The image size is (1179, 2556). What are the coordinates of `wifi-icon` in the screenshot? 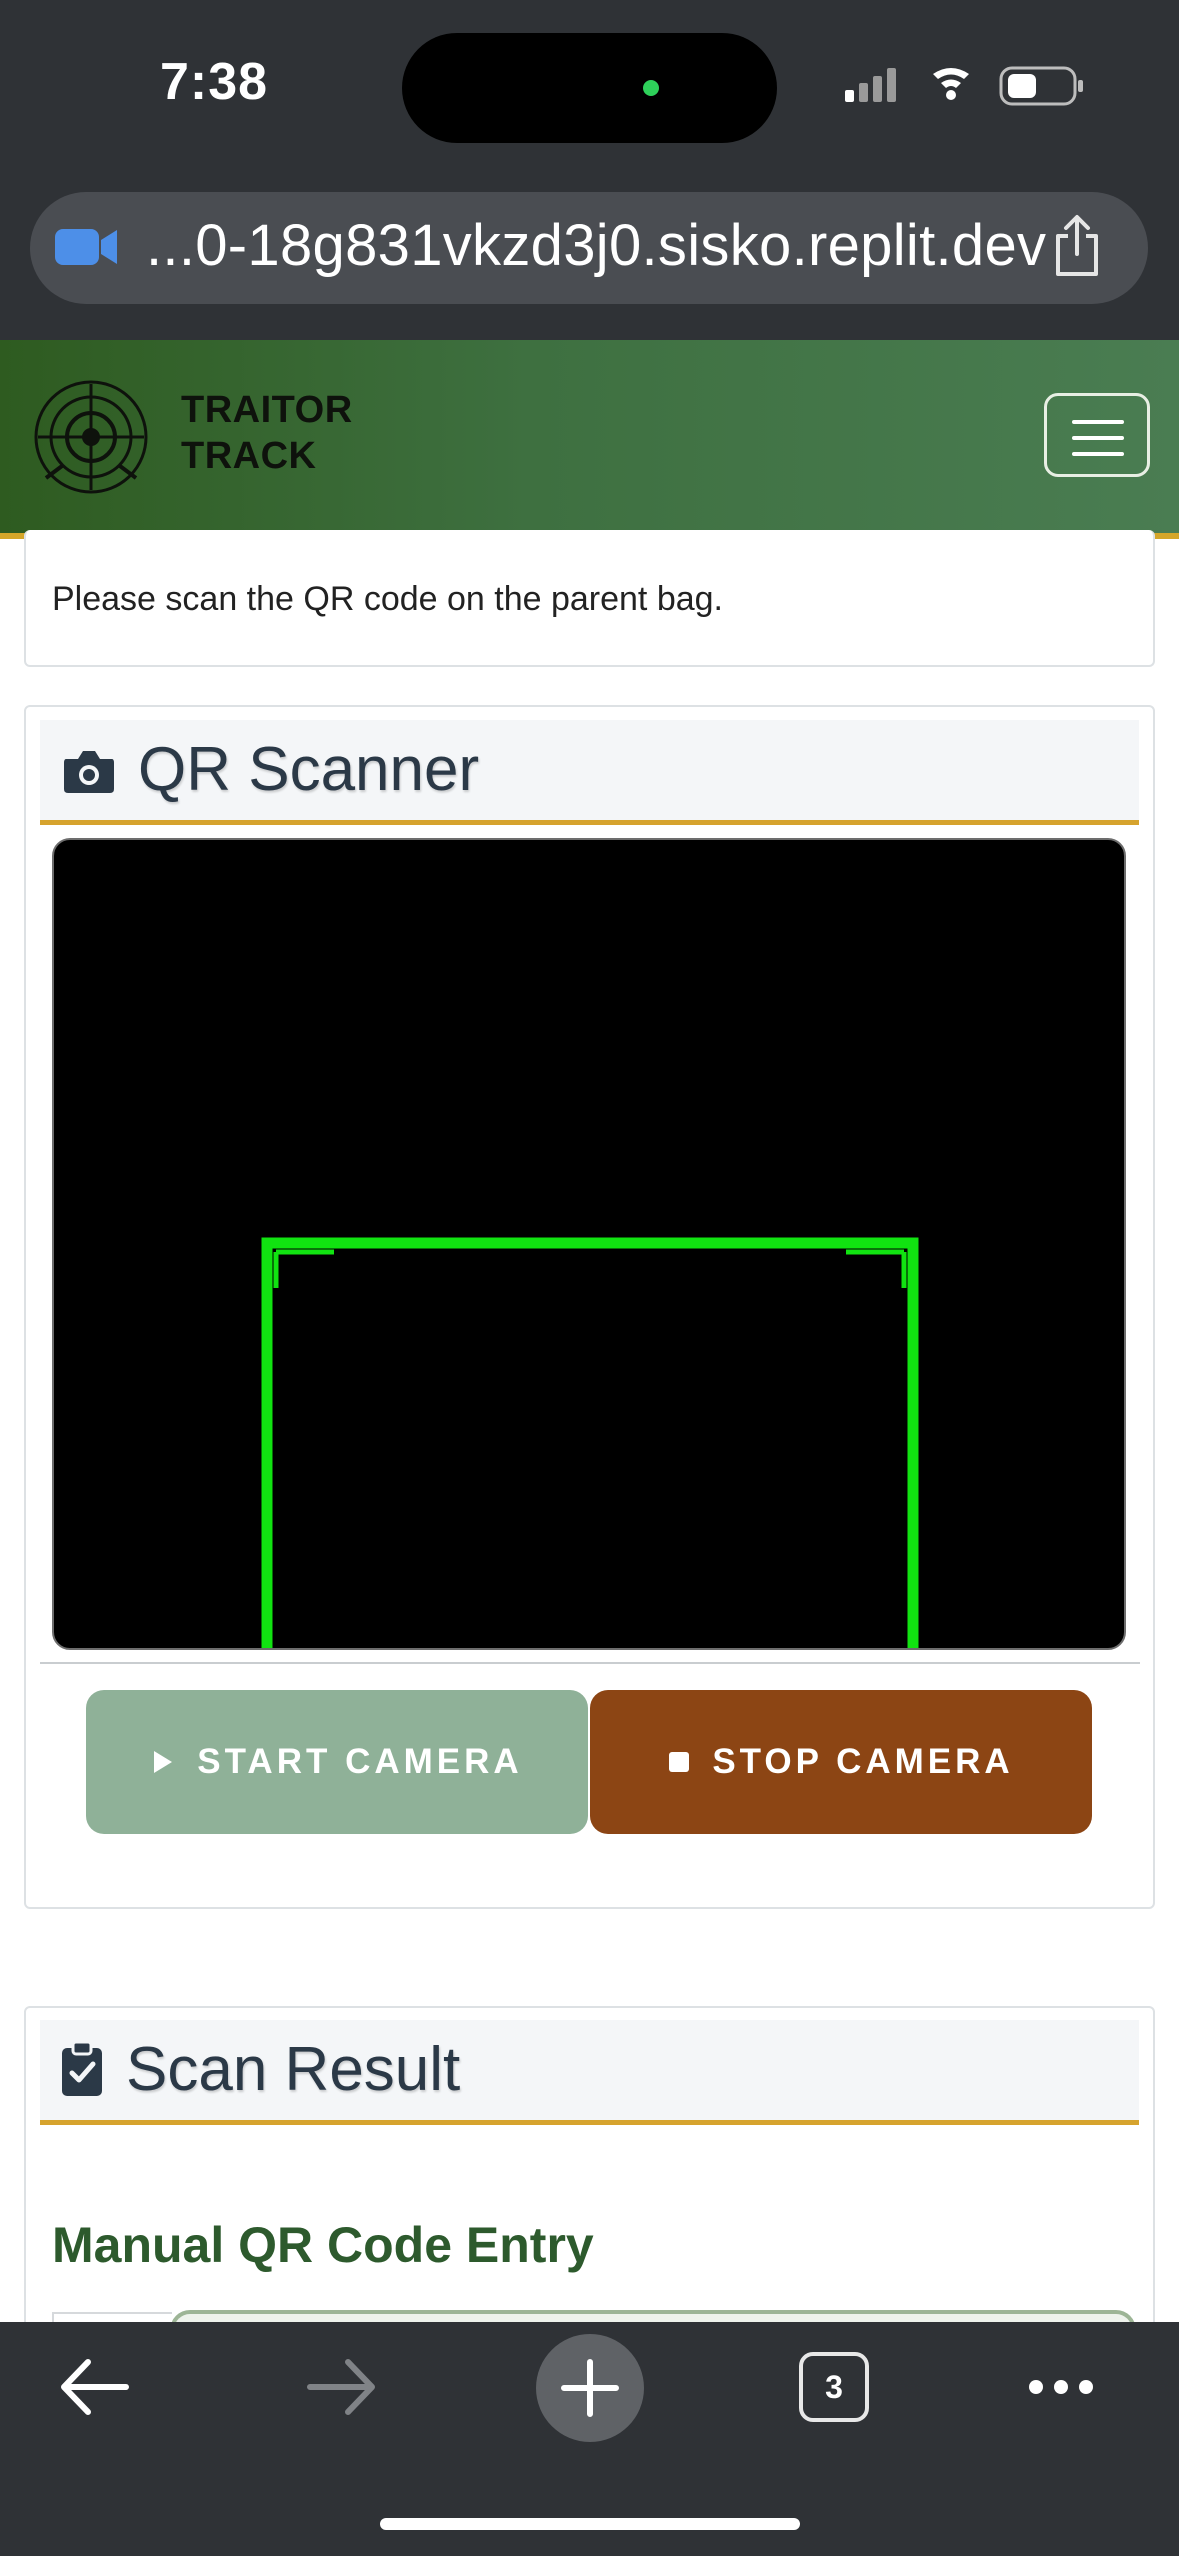 It's located at (951, 84).